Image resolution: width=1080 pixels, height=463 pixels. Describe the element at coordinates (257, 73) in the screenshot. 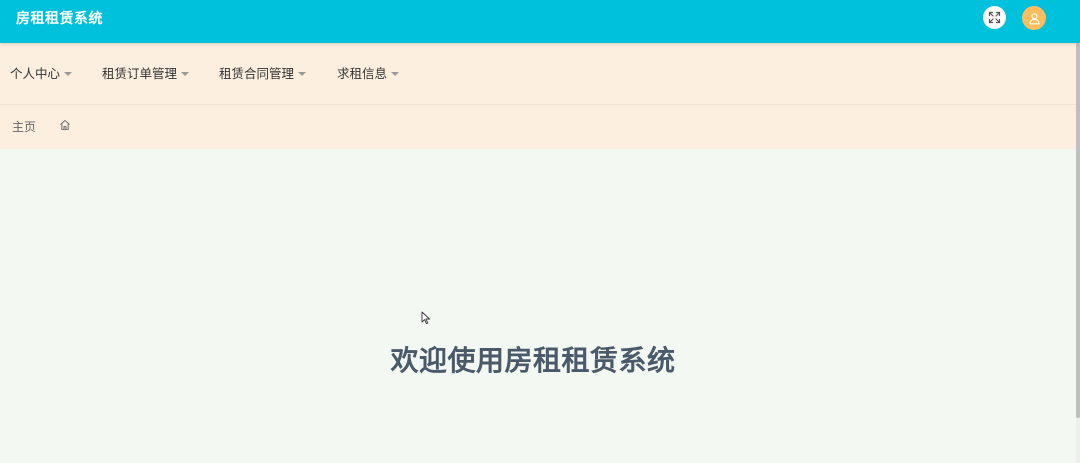

I see `nav-item-label: 租赁合同管理` at that location.